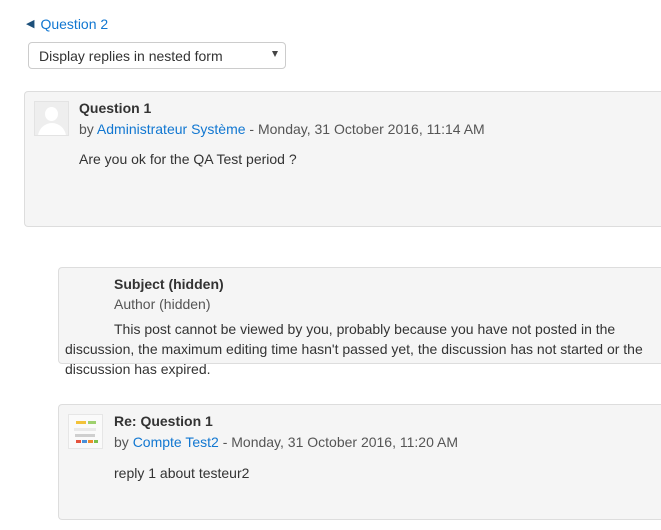 The height and width of the screenshot is (530, 661). I want to click on user-shoulders-icon, so click(52, 129).